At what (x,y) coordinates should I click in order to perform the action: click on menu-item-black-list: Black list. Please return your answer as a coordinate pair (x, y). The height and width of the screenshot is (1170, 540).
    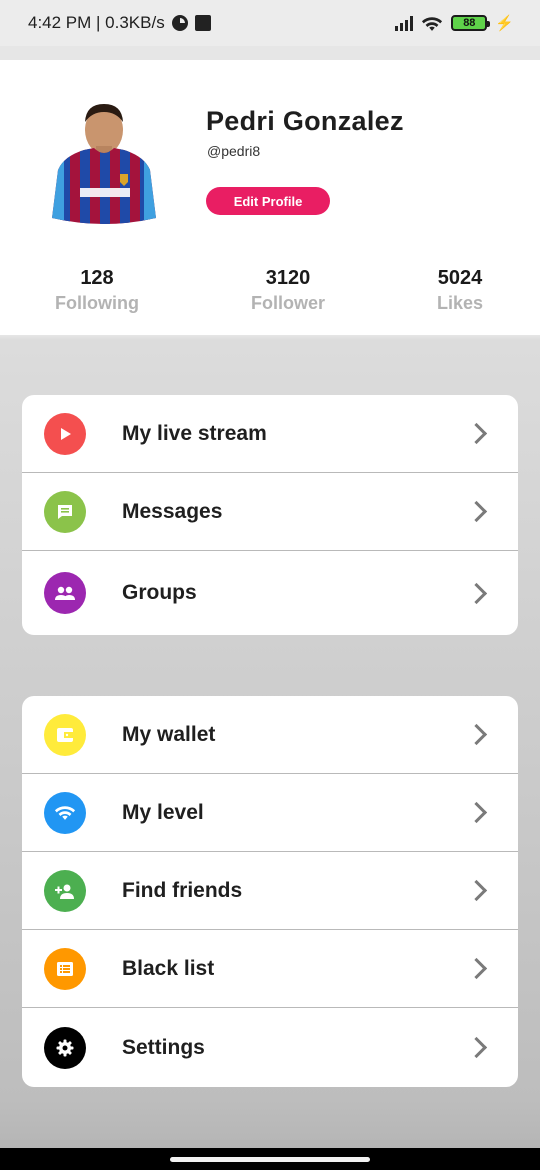
    Looking at the image, I should click on (270, 969).